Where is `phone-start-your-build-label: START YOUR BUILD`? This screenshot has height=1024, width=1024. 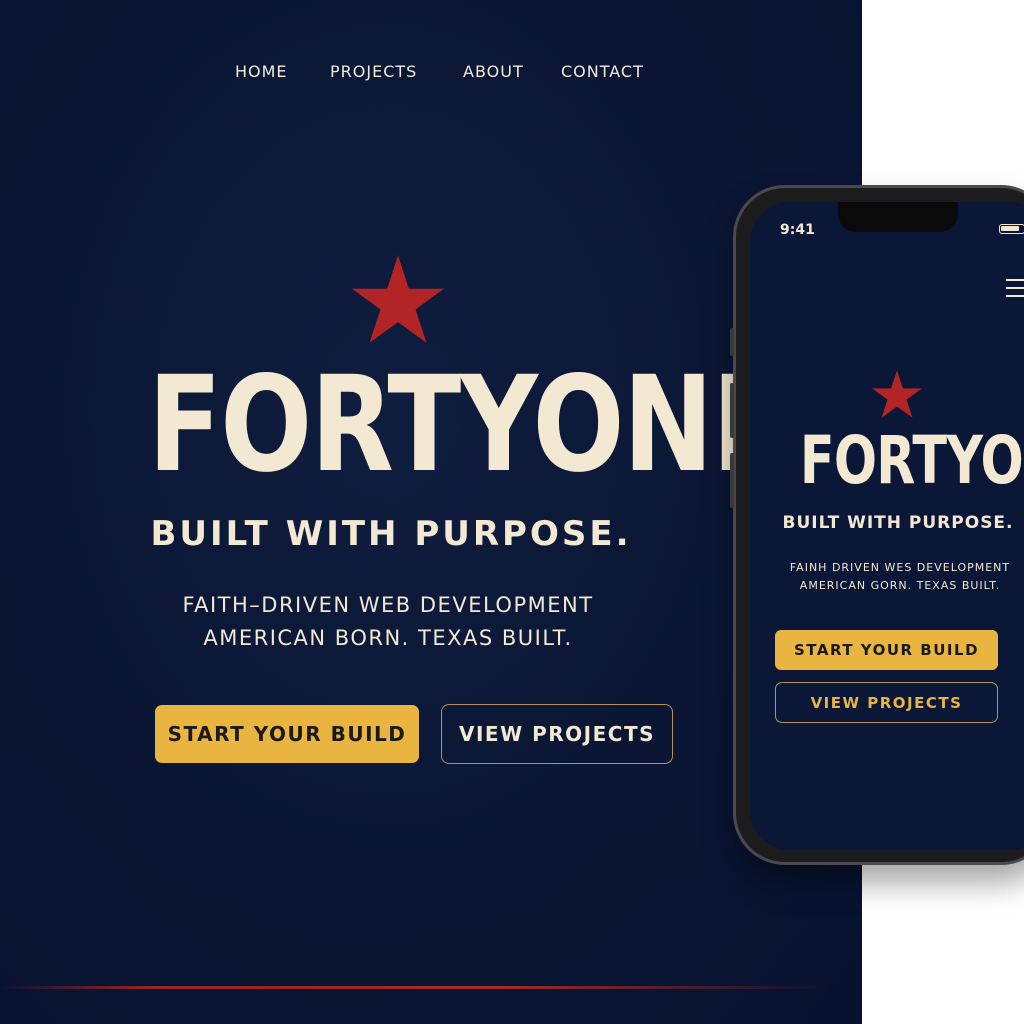
phone-start-your-build-label: START YOUR BUILD is located at coordinates (886, 650).